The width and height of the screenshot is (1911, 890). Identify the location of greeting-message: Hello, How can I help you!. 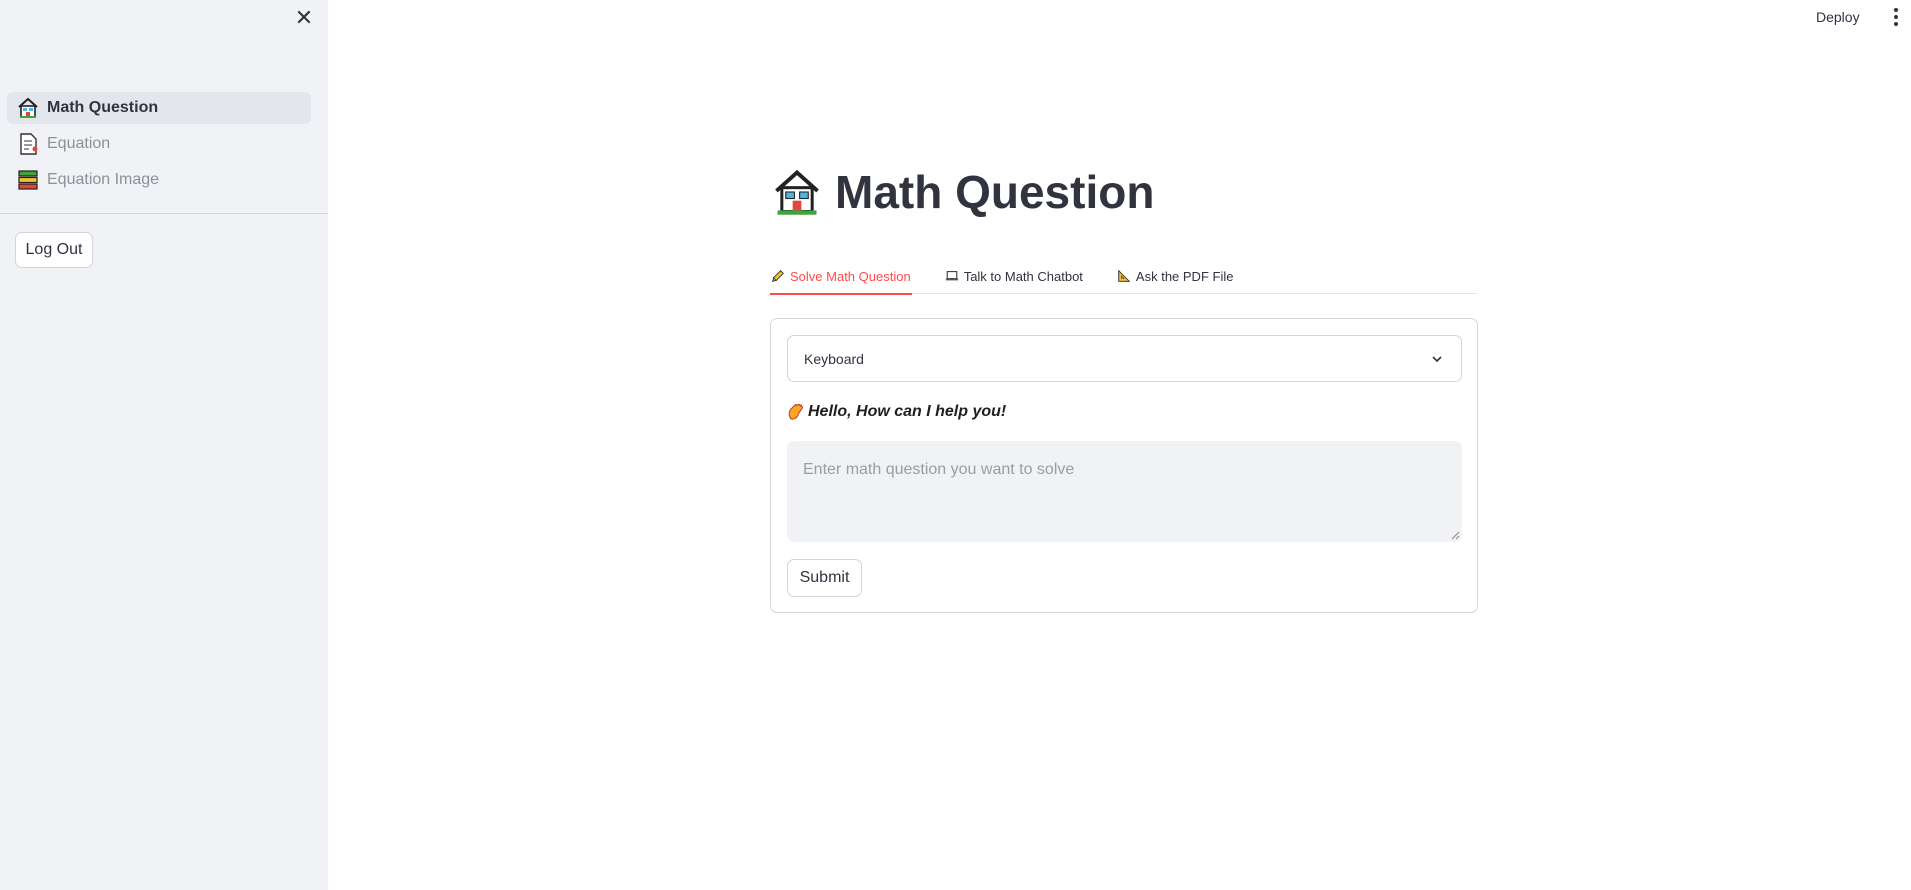
(896, 412).